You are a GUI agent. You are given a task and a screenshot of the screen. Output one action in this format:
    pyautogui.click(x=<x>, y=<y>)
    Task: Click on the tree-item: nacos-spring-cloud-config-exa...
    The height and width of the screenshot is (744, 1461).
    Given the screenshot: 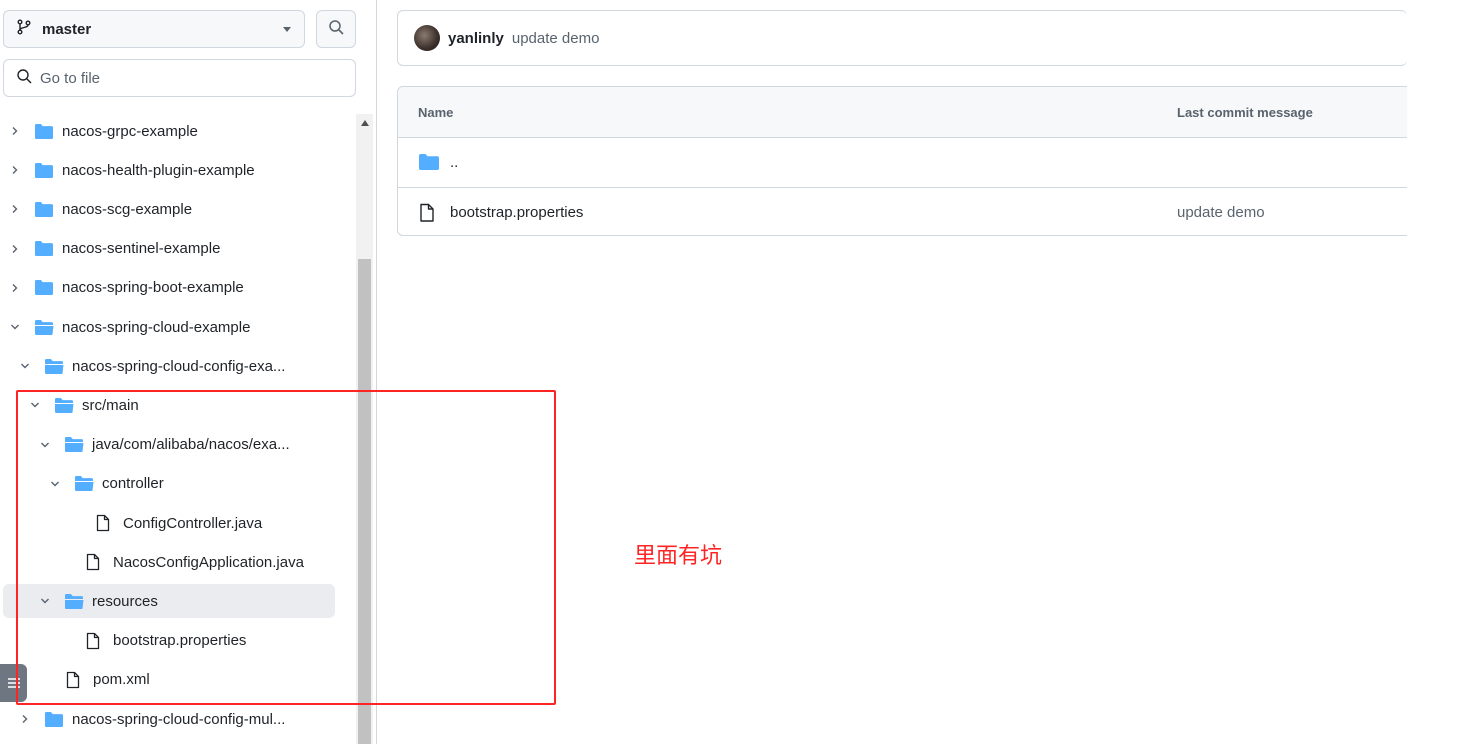 What is the action you would take?
    pyautogui.click(x=170, y=366)
    